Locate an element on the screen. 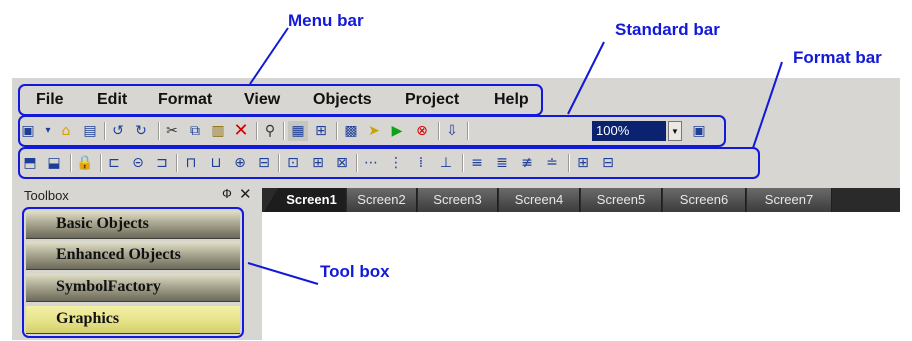 This screenshot has width=912, height=341. toolbox-title: Toolbox is located at coordinates (46, 195).